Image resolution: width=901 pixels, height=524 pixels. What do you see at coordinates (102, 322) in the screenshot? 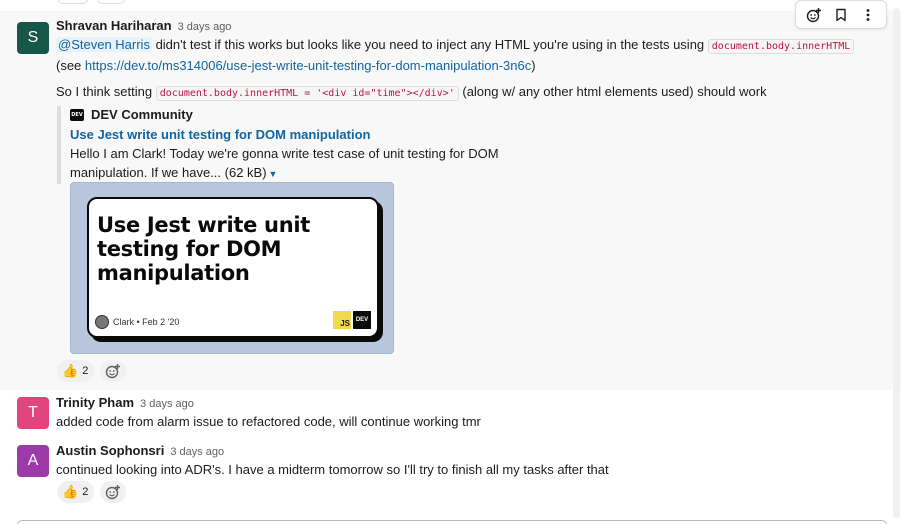
I see `author-avatar` at bounding box center [102, 322].